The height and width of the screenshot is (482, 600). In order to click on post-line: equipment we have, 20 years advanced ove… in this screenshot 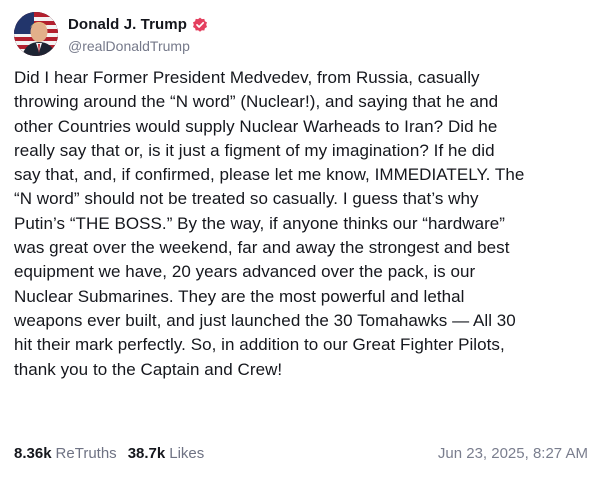, I will do `click(245, 272)`.